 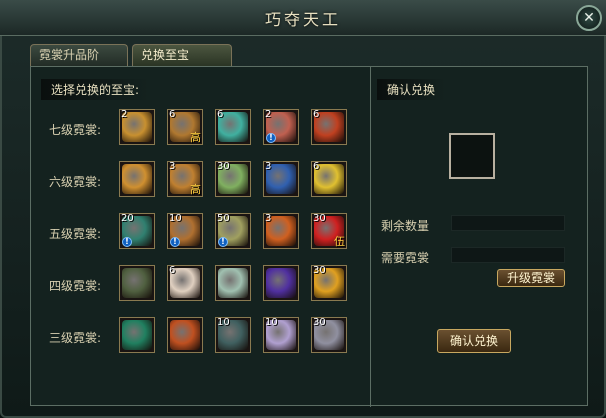 I want to click on item-count: 20, so click(x=127, y=218).